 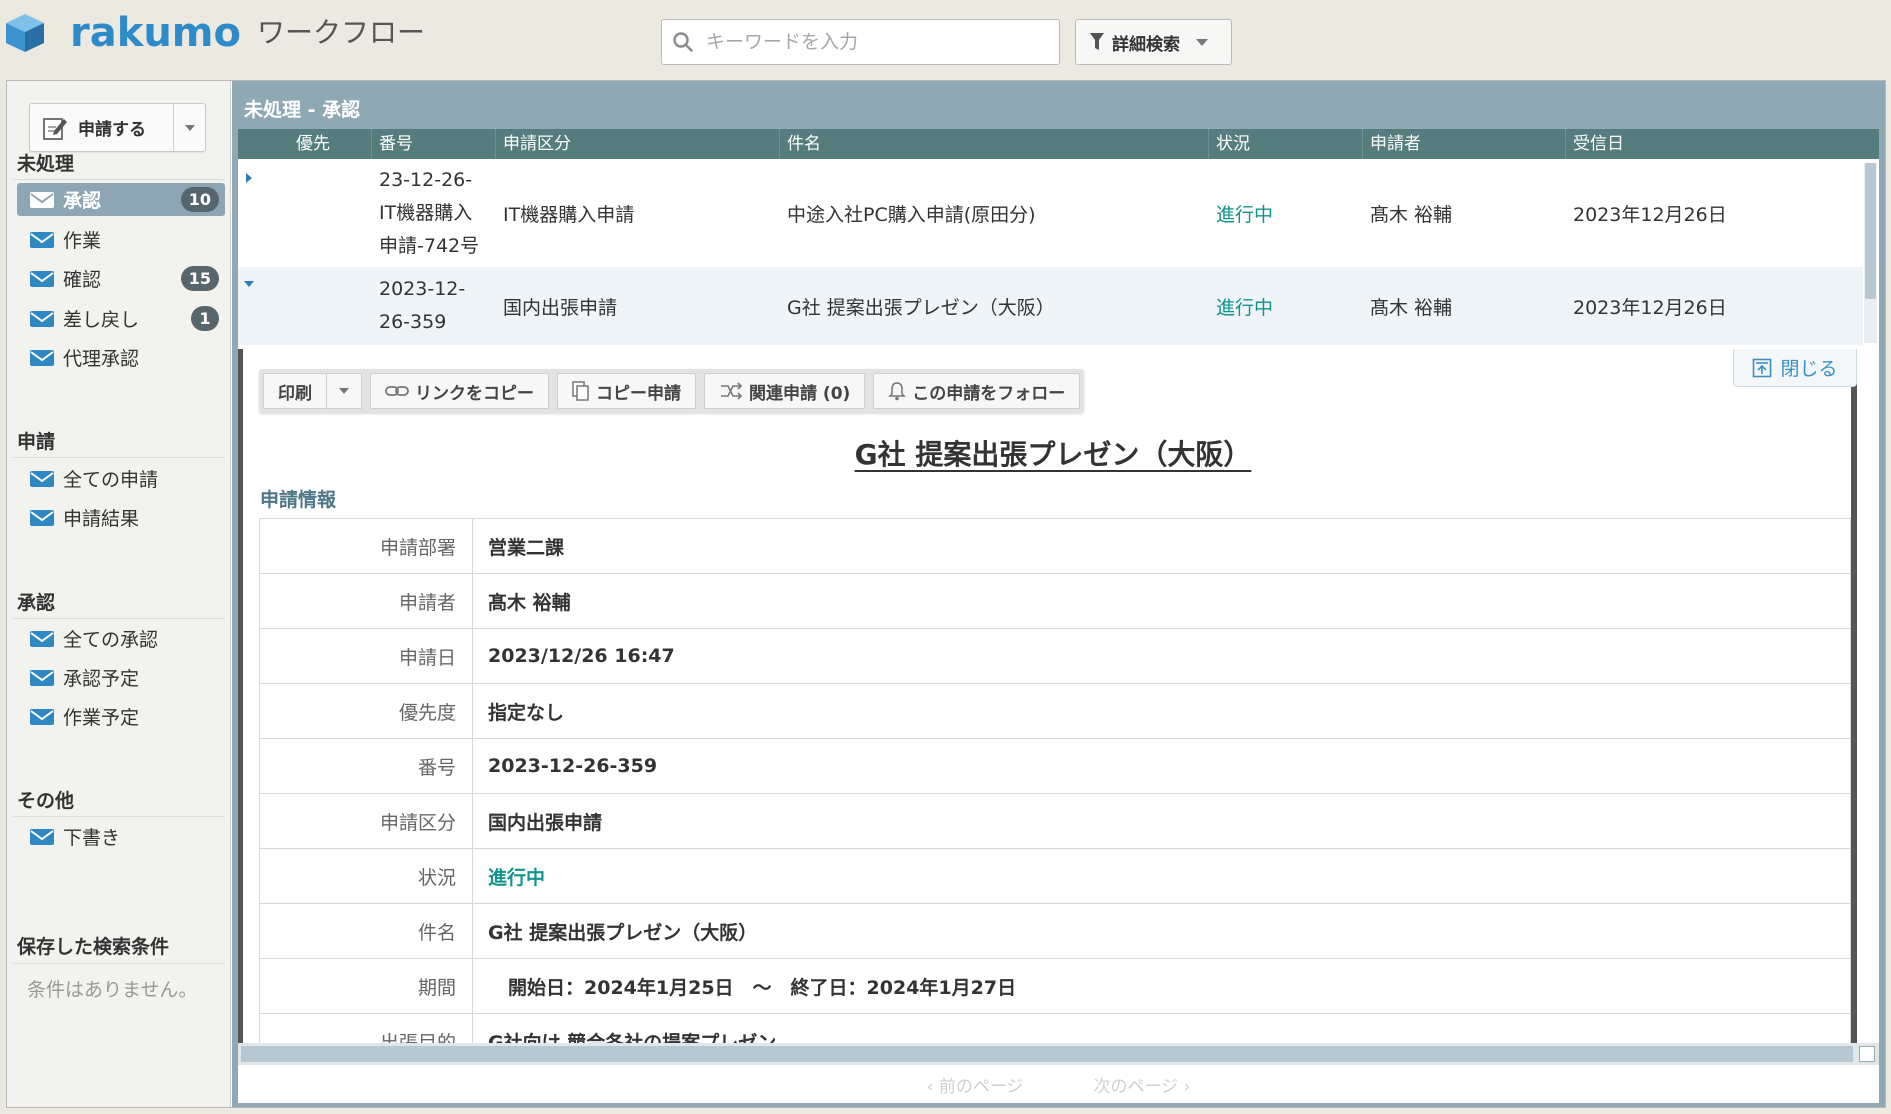 What do you see at coordinates (1142, 1084) in the screenshot?
I see `next-page-link: 次のページ ›` at bounding box center [1142, 1084].